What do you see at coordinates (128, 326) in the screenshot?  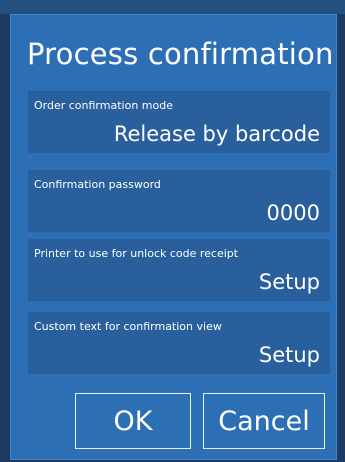 I see `field-label: Custom text for confirmation view` at bounding box center [128, 326].